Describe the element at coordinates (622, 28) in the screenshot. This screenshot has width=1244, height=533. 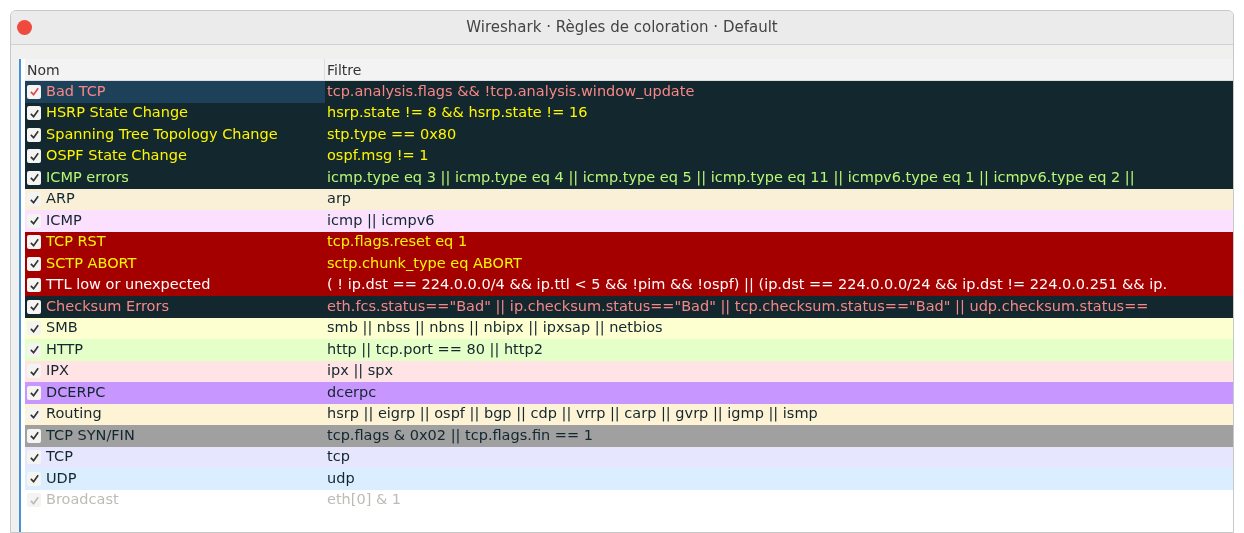
I see `window-title: Wireshark · Règles de coloration · Default` at that location.